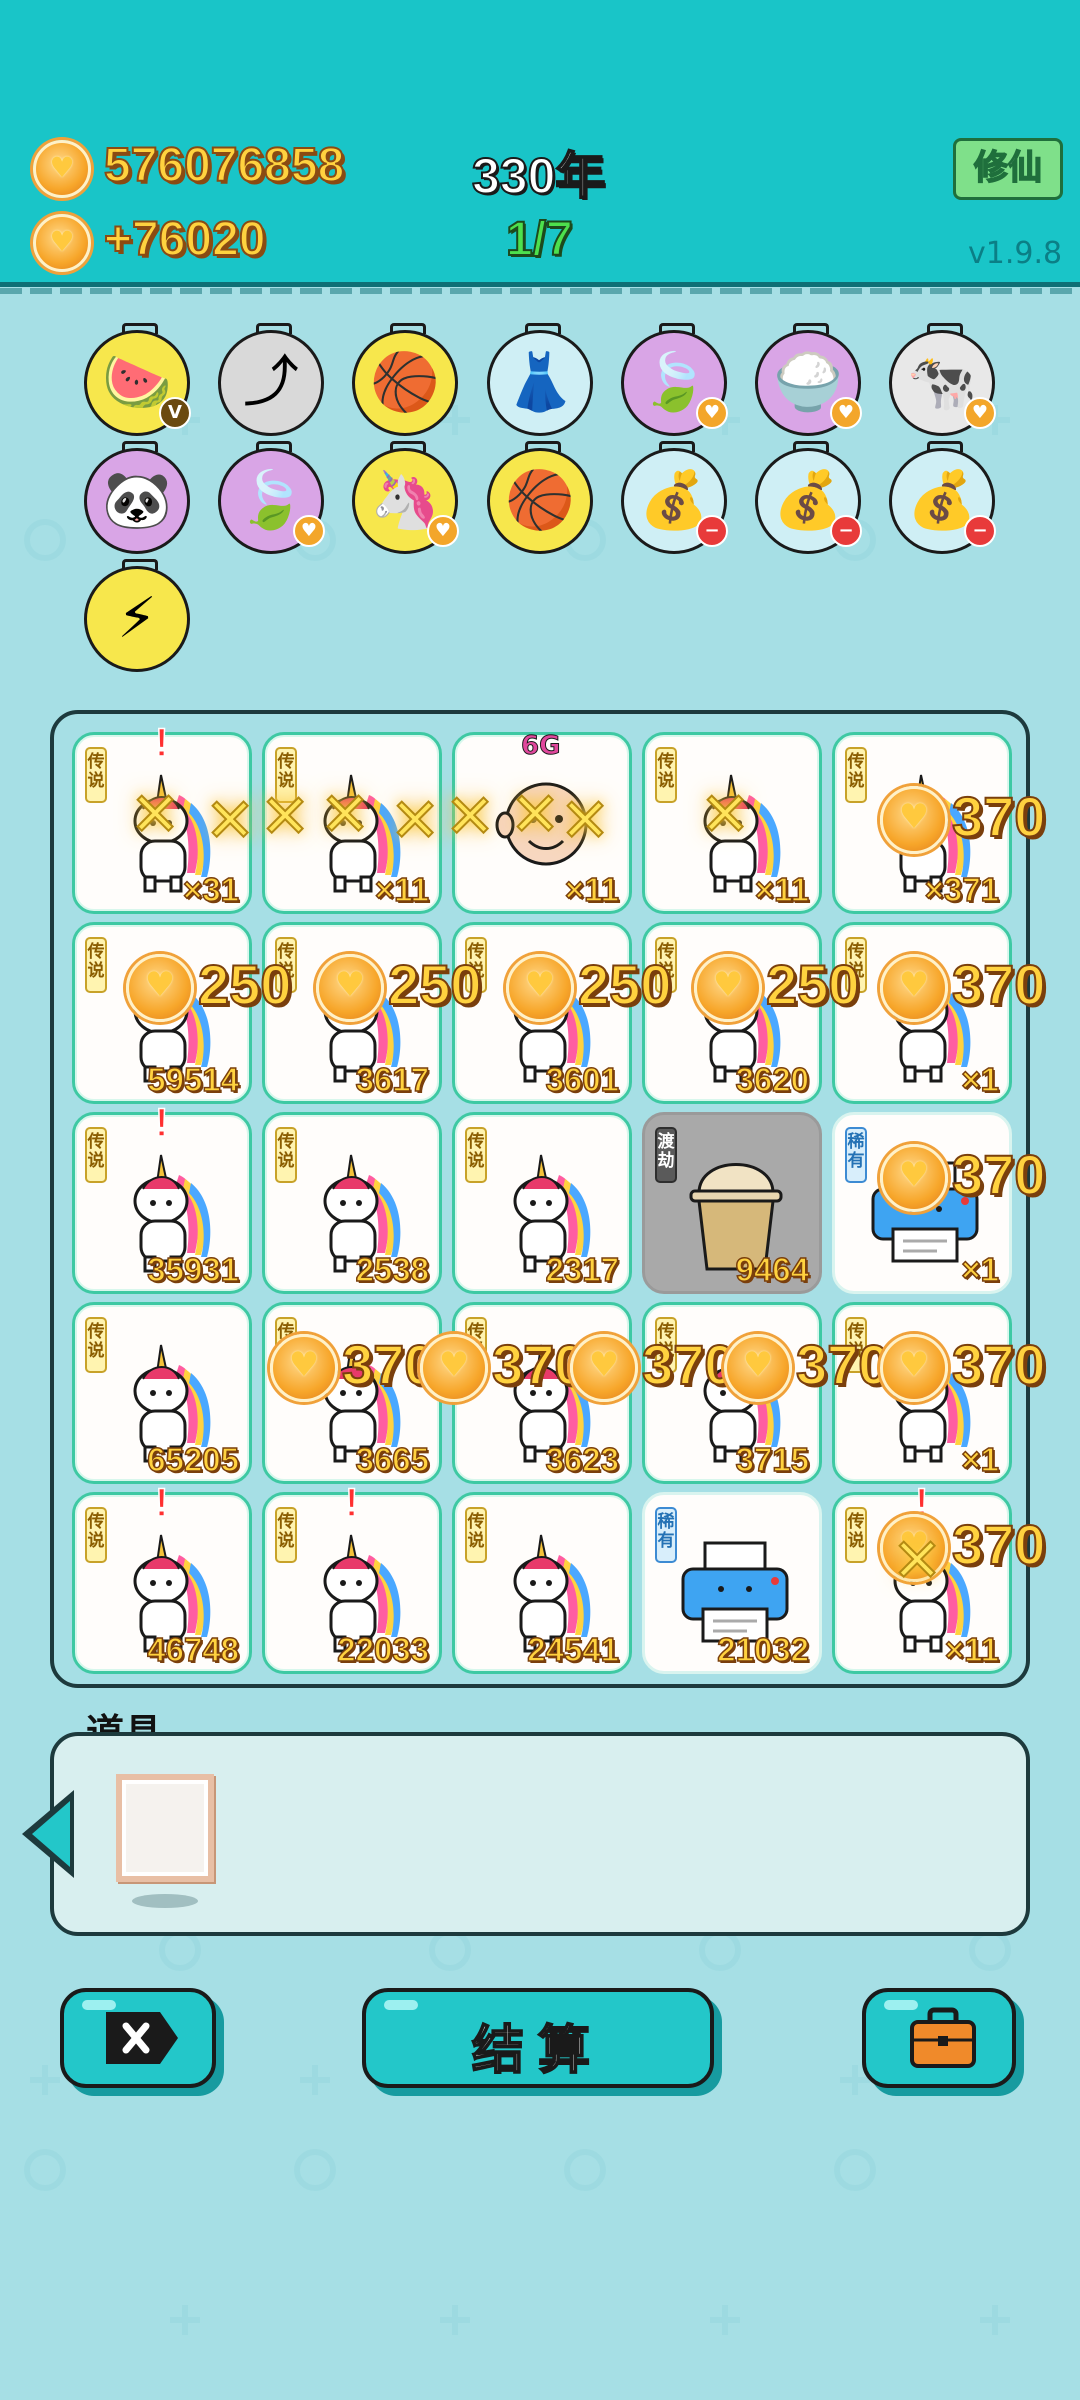 This screenshot has width=1080, height=2400. Describe the element at coordinates (772, 1079) in the screenshot. I see `item-count: 3620` at that location.